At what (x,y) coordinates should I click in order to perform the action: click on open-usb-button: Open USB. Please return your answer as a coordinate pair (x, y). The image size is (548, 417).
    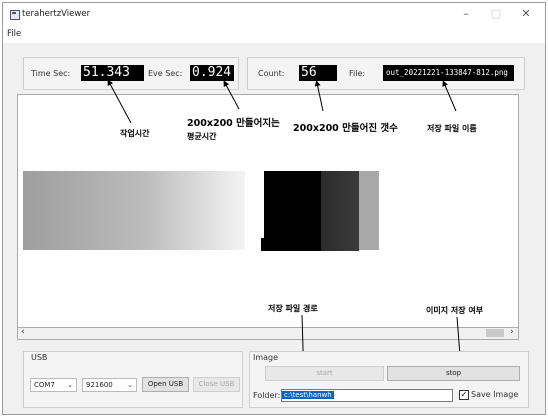
    Looking at the image, I should click on (165, 384).